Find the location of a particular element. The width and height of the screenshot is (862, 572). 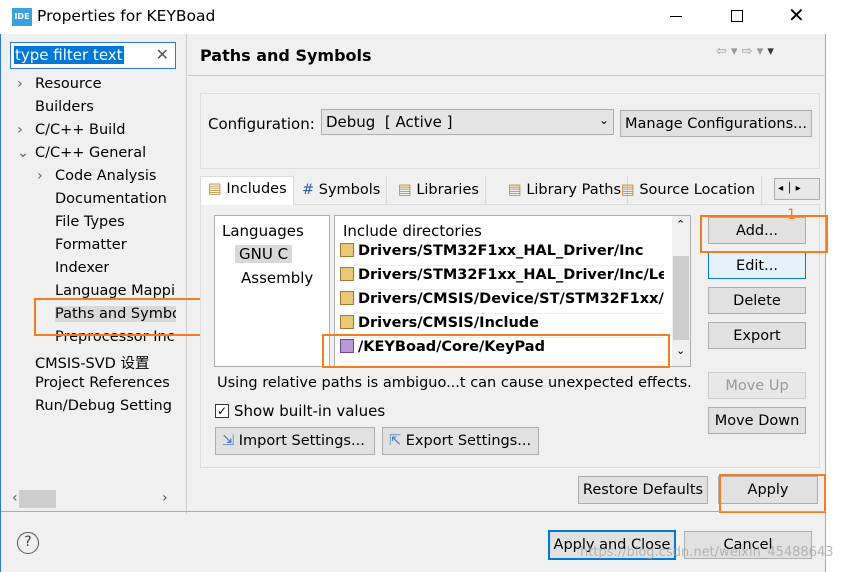

languages-header: Languages is located at coordinates (263, 231).